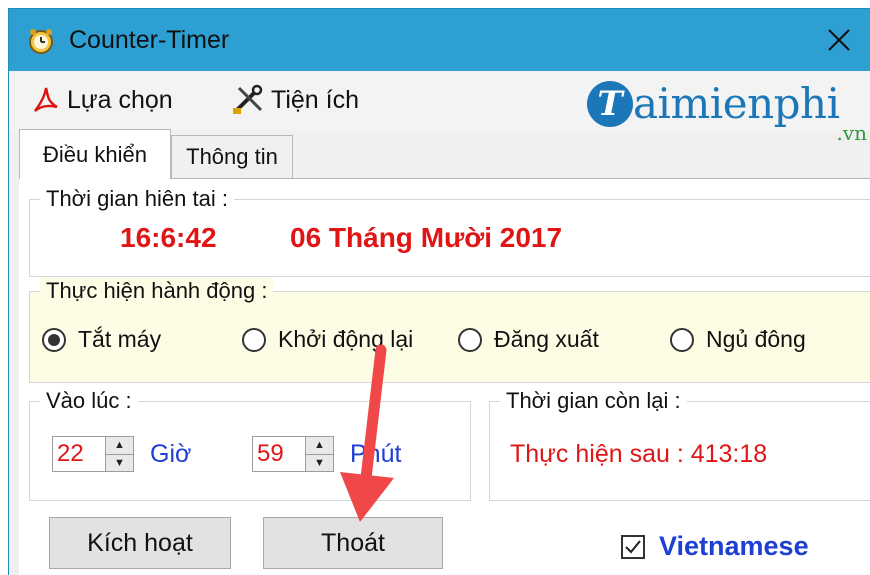  What do you see at coordinates (734, 546) in the screenshot?
I see `language-label: Vietnamese` at bounding box center [734, 546].